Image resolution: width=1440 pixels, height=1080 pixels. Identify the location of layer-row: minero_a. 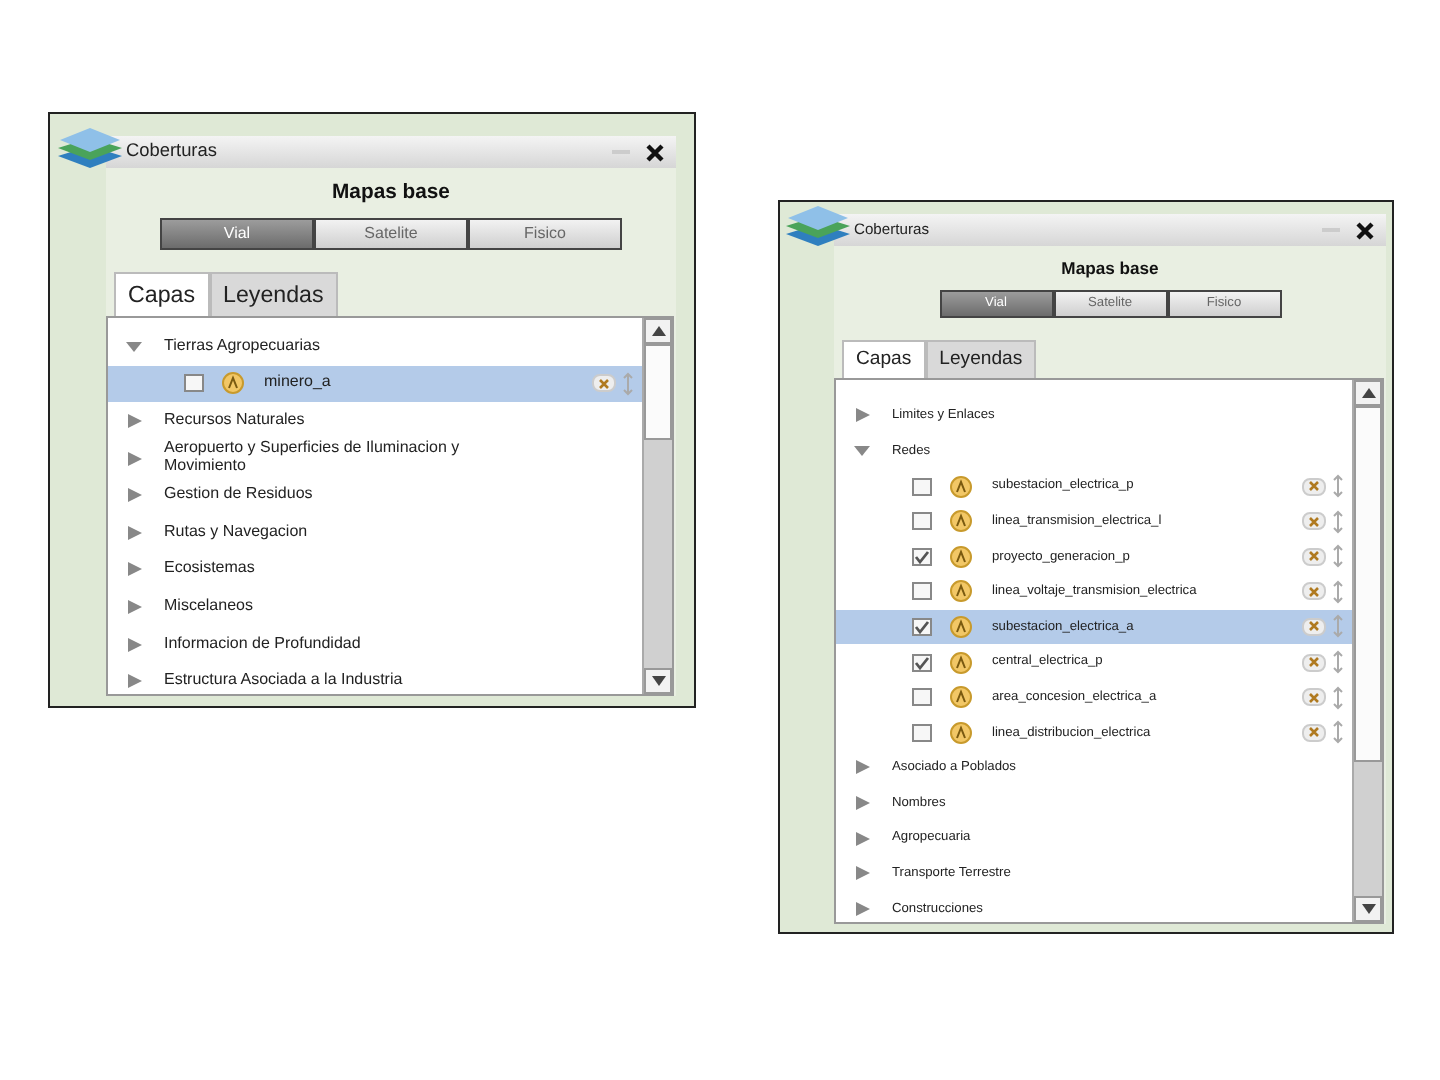
(375, 384).